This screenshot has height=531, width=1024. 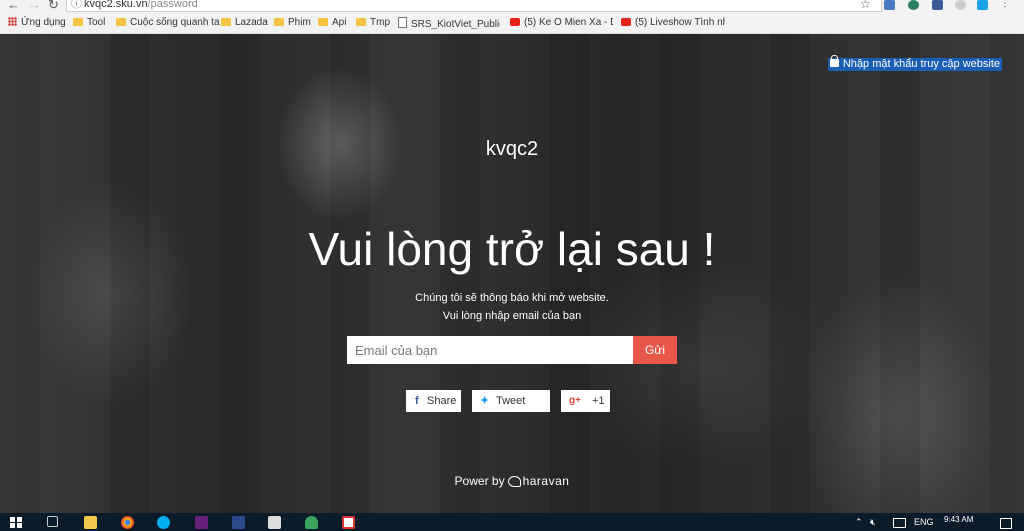 I want to click on bookmark-api: Api, so click(x=332, y=23).